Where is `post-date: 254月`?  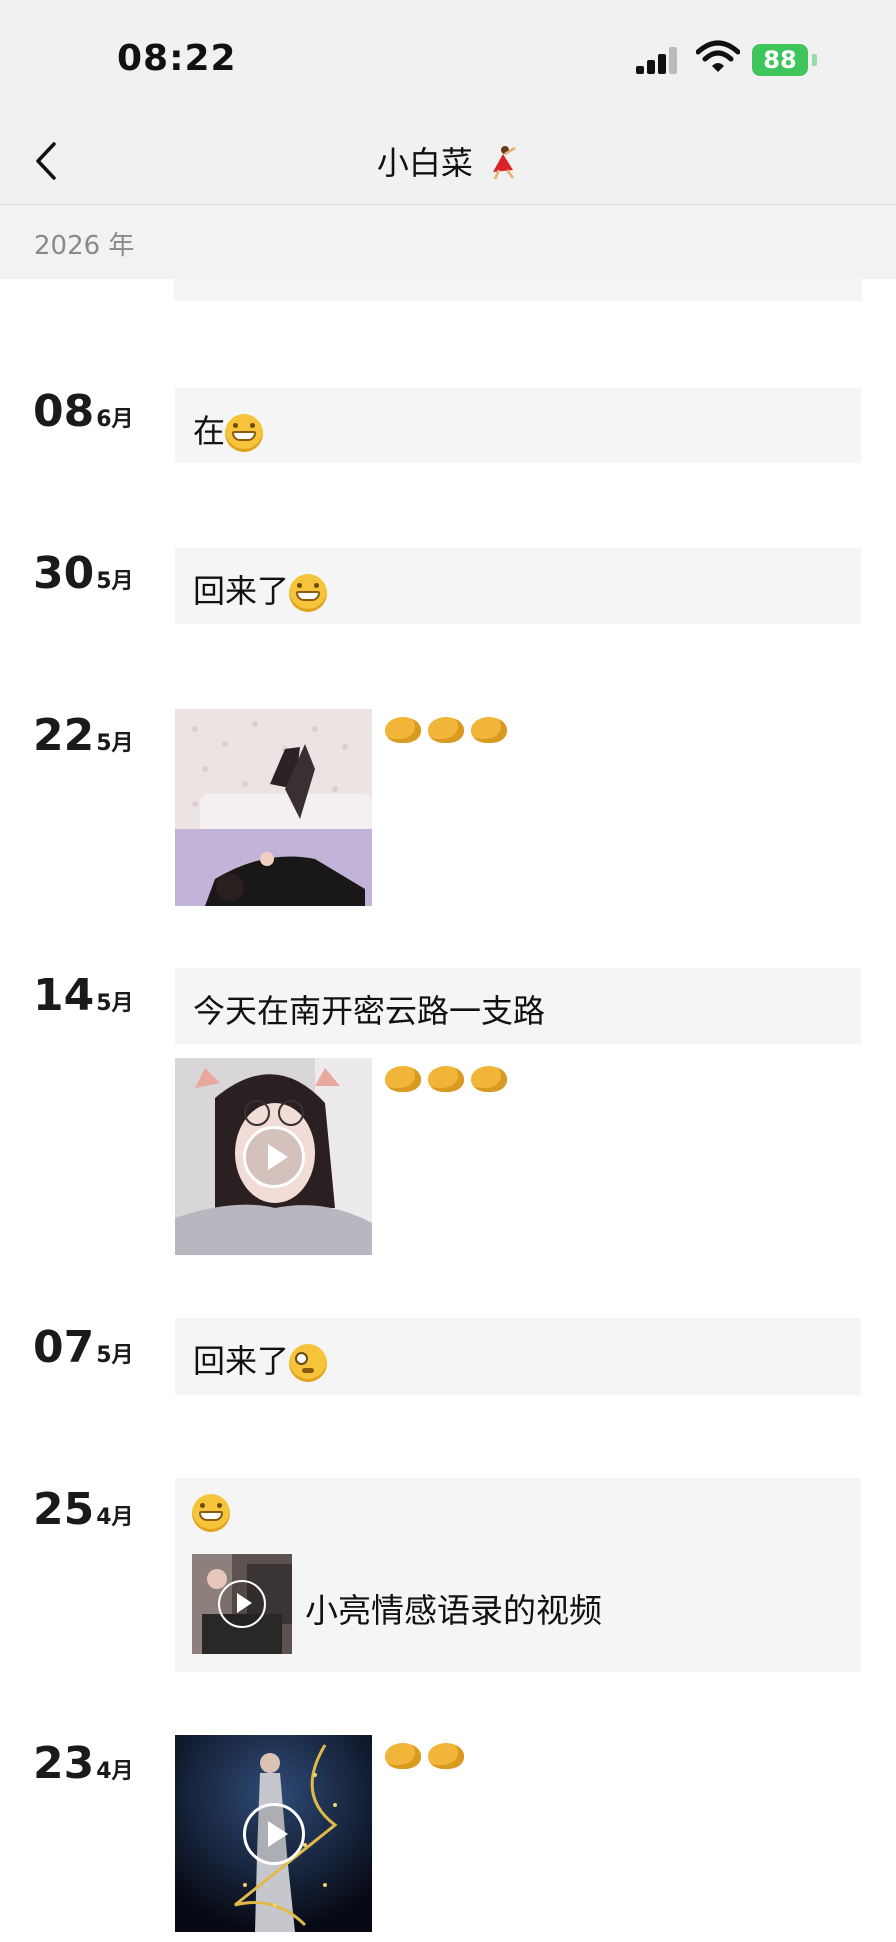
post-date: 254月 is located at coordinates (83, 1509).